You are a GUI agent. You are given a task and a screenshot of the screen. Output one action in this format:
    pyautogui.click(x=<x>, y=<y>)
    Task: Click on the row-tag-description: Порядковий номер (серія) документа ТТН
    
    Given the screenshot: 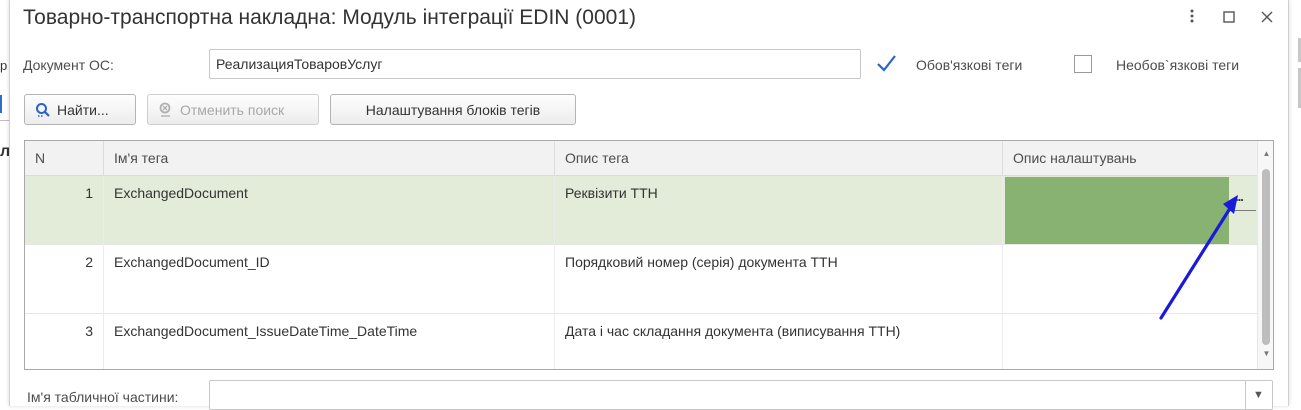 What is the action you would take?
    pyautogui.click(x=779, y=279)
    